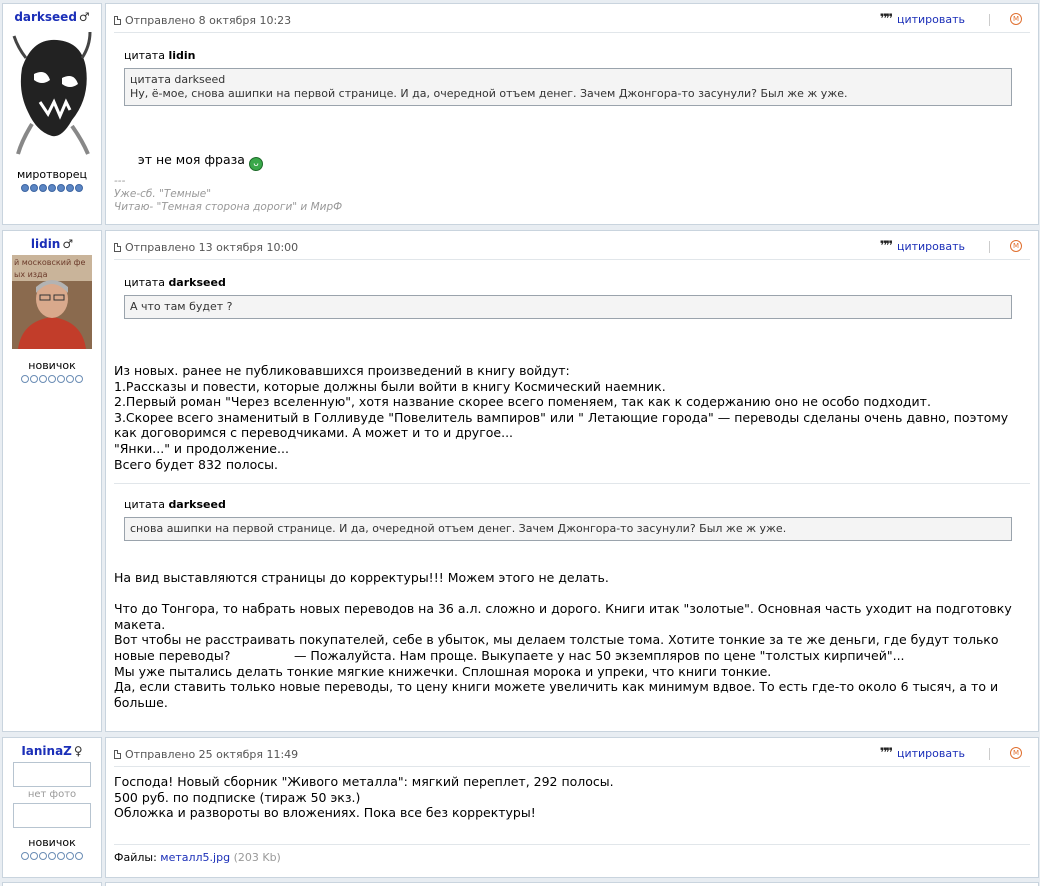 The height and width of the screenshot is (886, 1040). I want to click on author-panel: IaninaZ ♀ нет фото новичок, so click(52, 807).